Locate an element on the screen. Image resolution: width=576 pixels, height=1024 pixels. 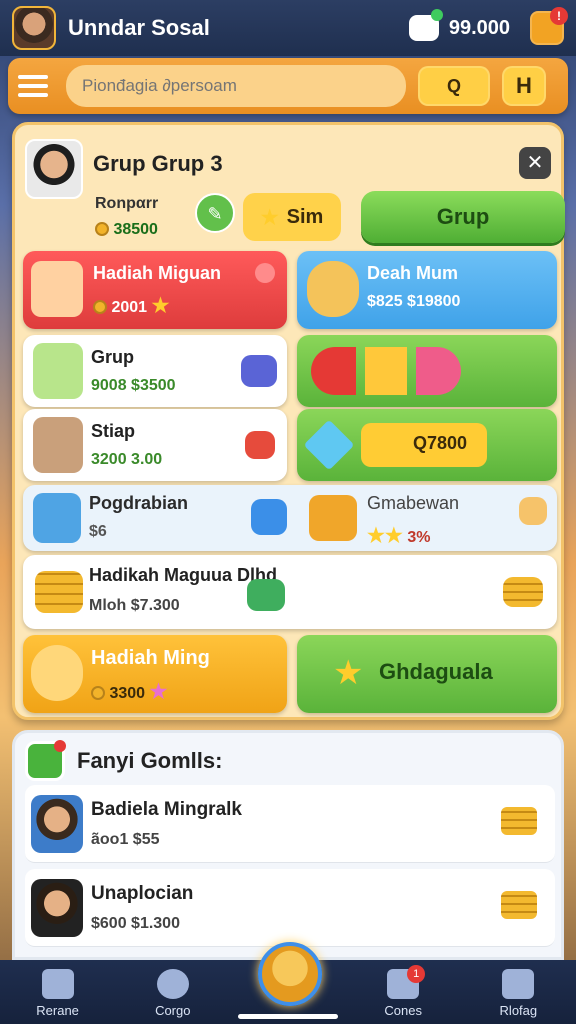
list-item-grup: Grup 9008 $3500 is located at coordinates (155, 371).